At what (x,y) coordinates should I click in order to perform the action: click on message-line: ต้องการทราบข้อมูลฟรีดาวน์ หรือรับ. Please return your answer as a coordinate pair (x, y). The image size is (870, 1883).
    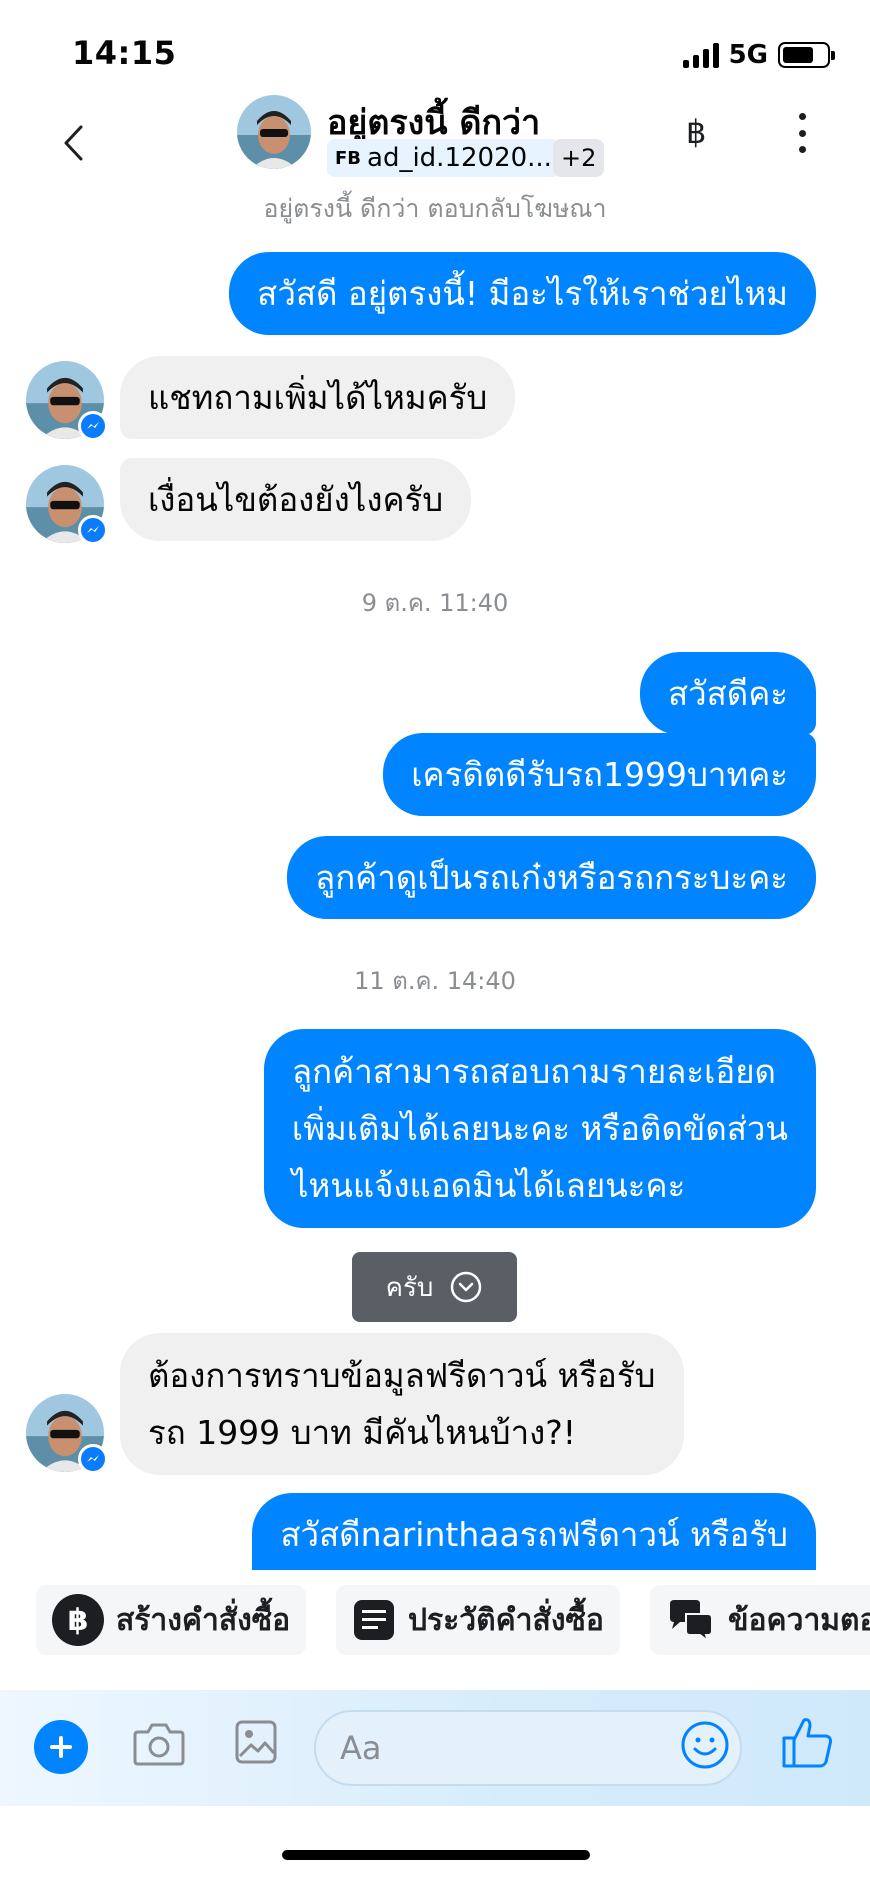
    Looking at the image, I should click on (402, 1375).